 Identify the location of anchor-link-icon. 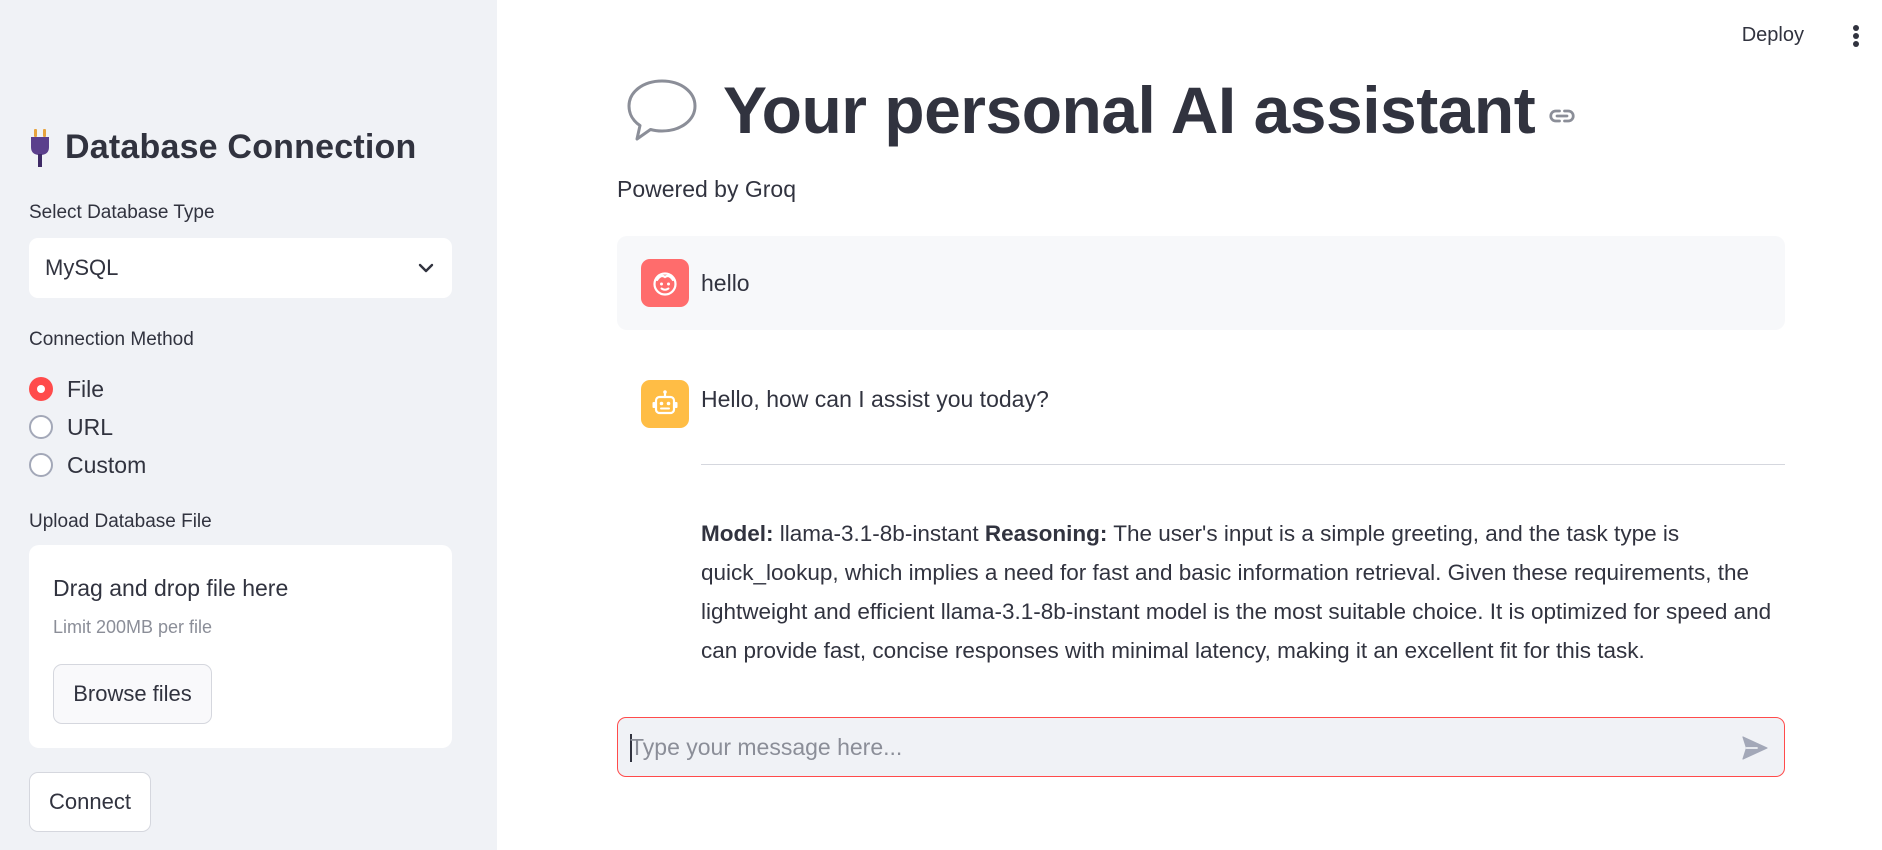
(1562, 116).